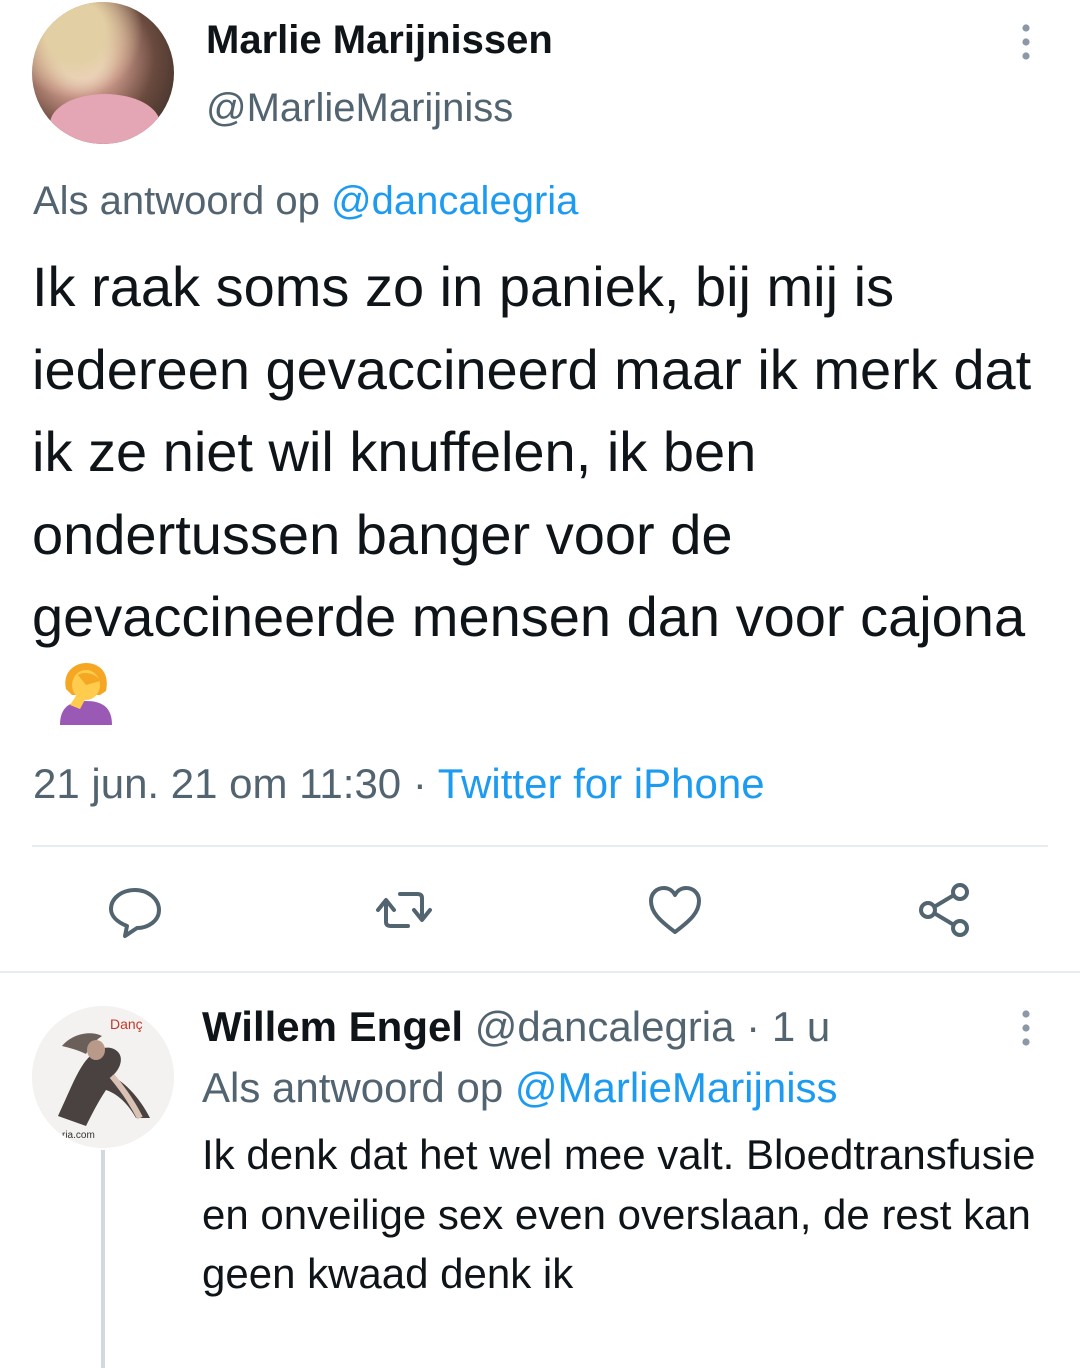  I want to click on reply-handle-link: @dancalegria, so click(454, 201).